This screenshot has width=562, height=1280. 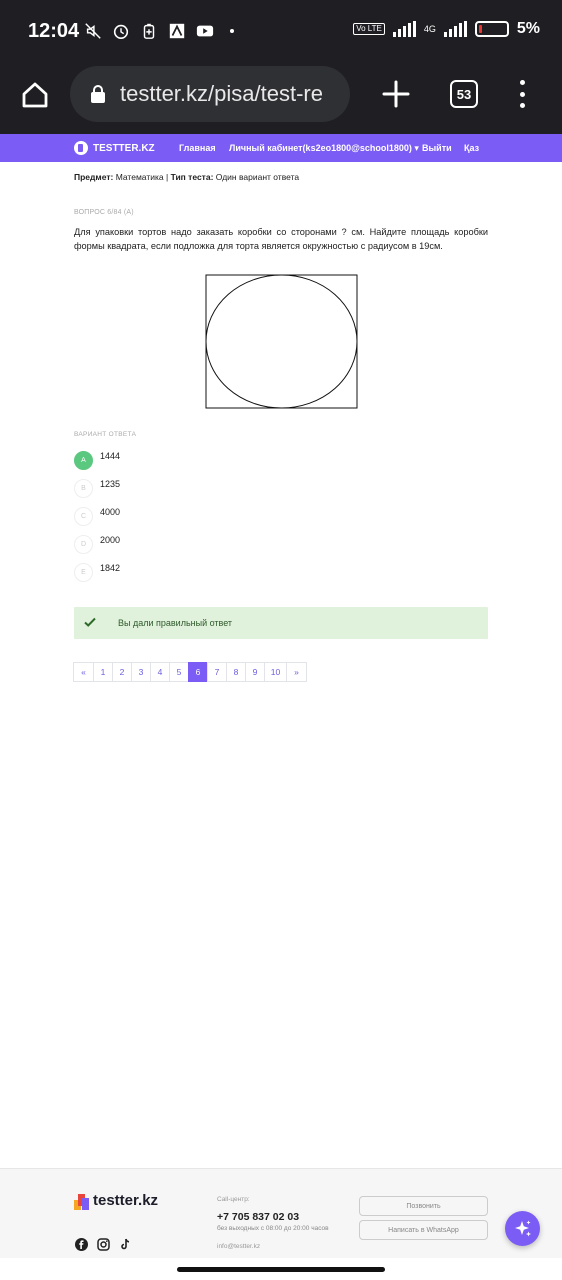 What do you see at coordinates (205, 31) in the screenshot?
I see `youtube-icon` at bounding box center [205, 31].